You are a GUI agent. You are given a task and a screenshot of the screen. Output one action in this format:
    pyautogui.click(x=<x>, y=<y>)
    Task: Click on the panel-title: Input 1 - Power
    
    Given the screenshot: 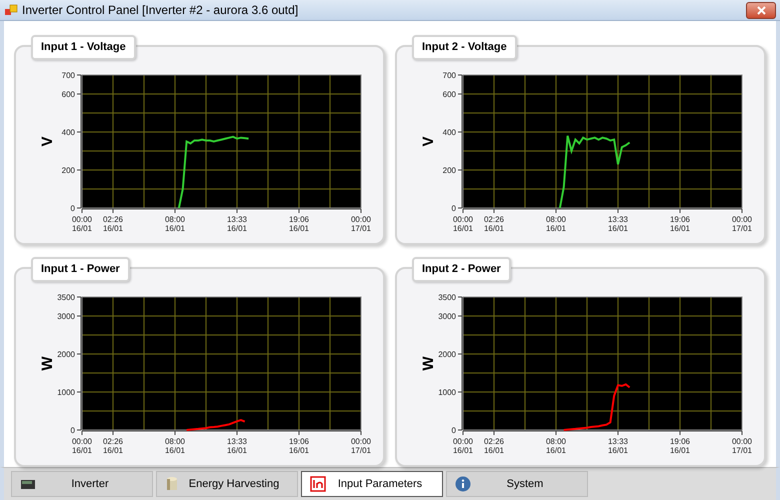 What is the action you would take?
    pyautogui.click(x=80, y=269)
    